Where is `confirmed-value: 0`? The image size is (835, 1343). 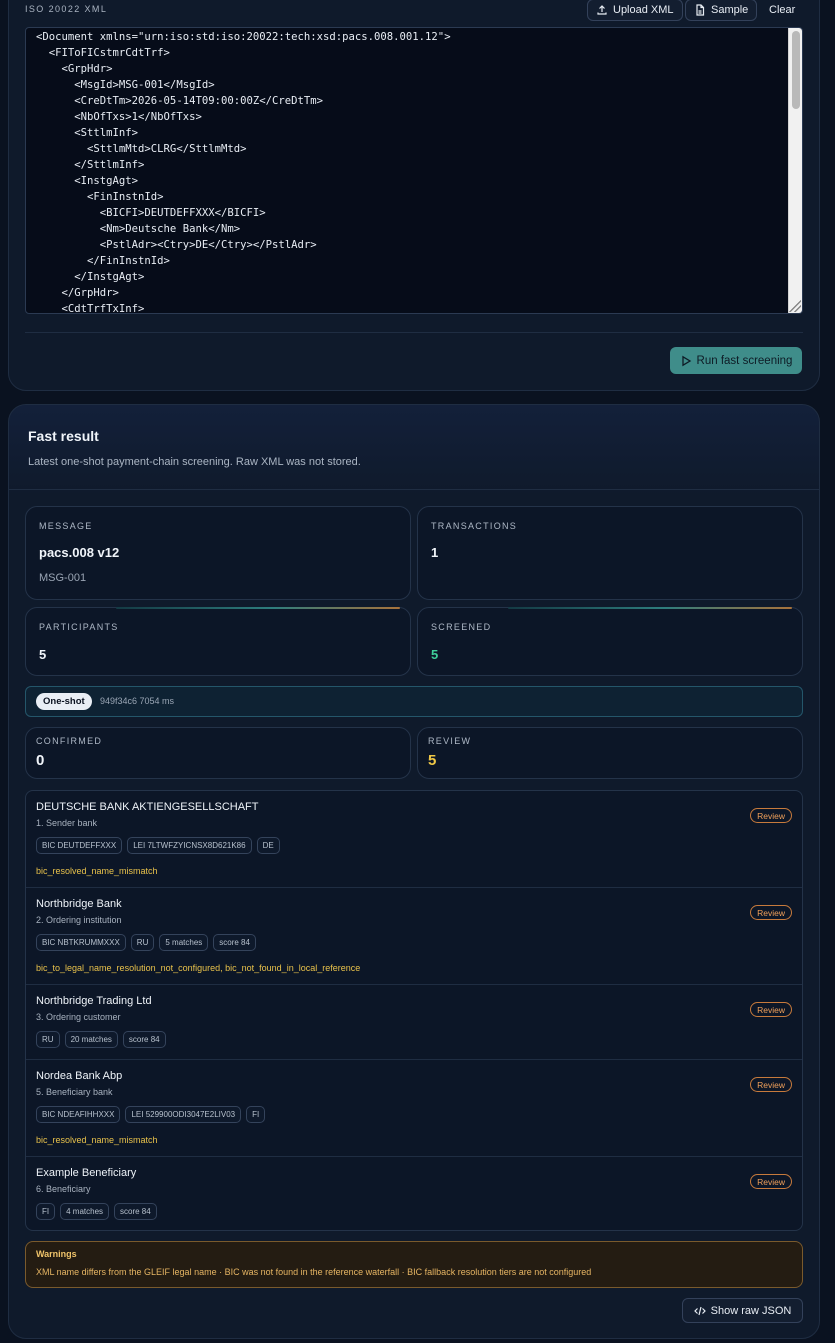
confirmed-value: 0 is located at coordinates (40, 760).